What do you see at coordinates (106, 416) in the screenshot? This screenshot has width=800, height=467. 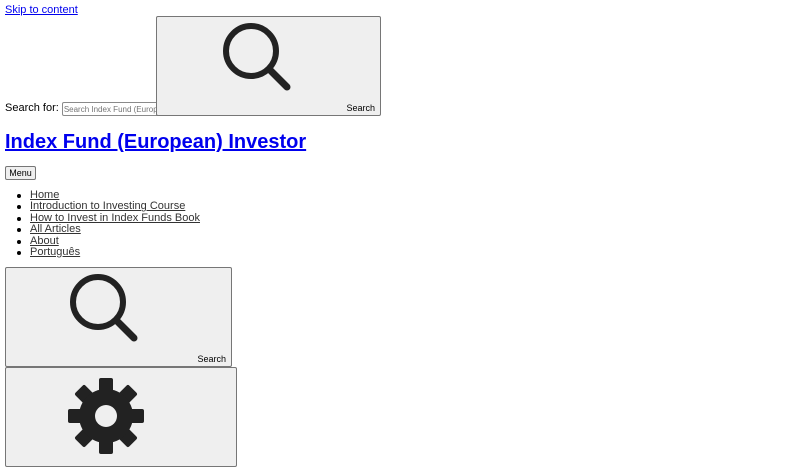 I see `gear-icon` at bounding box center [106, 416].